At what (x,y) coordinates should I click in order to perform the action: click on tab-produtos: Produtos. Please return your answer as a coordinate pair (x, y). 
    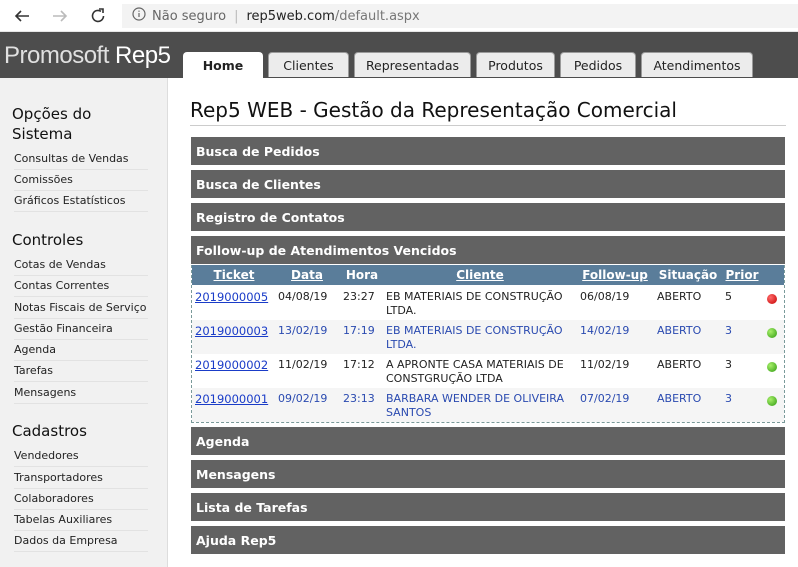
    Looking at the image, I should click on (515, 64).